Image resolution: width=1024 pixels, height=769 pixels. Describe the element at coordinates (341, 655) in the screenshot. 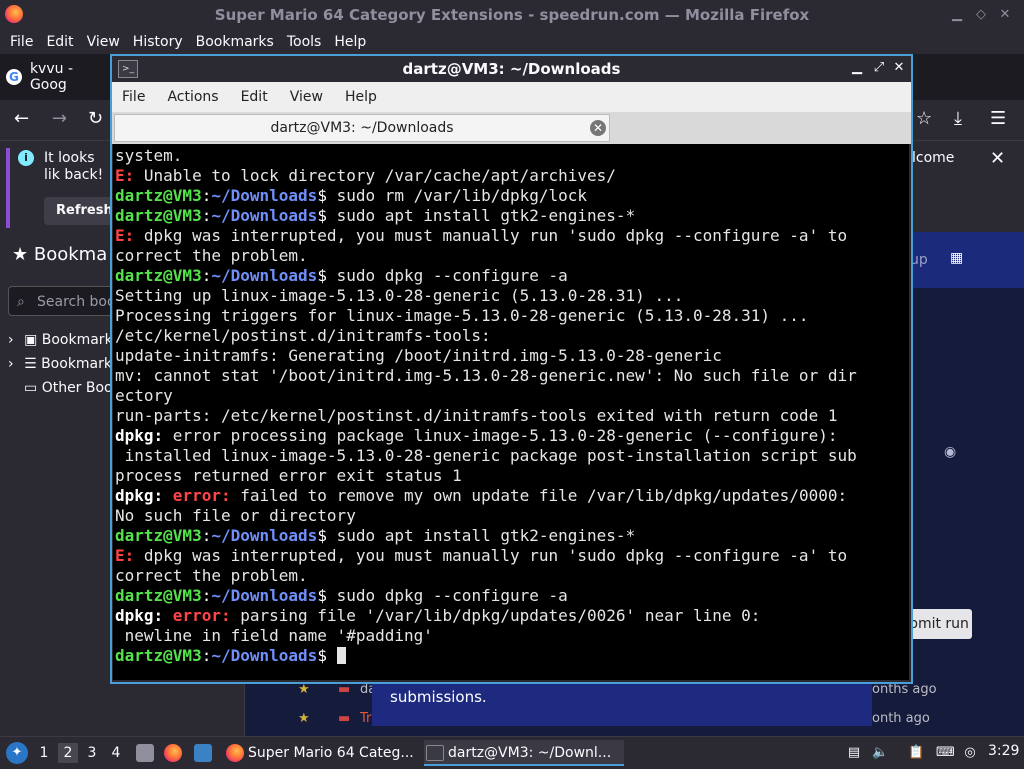

I see `terminal-cursor` at that location.